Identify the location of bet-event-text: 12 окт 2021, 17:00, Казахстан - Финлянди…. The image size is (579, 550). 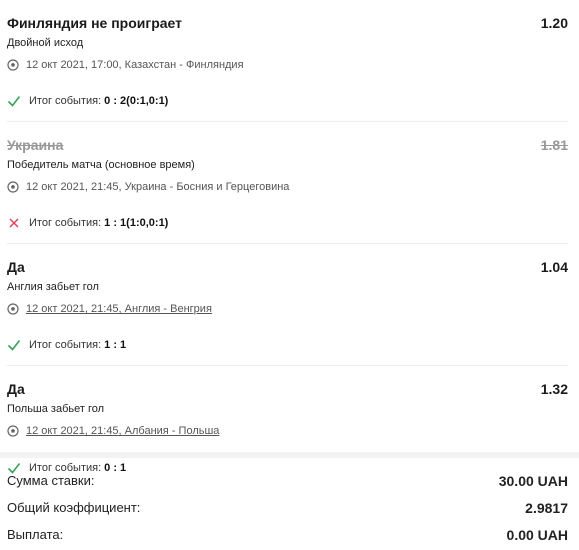
(135, 65).